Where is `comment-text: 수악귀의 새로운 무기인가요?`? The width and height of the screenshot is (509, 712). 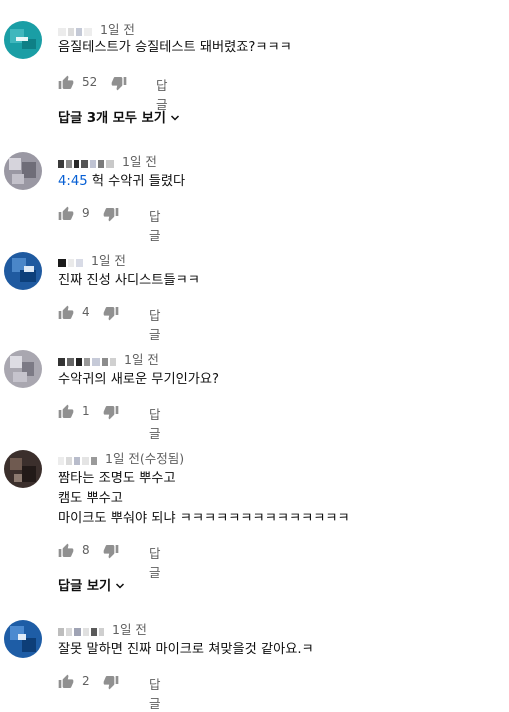
comment-text: 수악귀의 새로운 무기인가요? is located at coordinates (138, 379).